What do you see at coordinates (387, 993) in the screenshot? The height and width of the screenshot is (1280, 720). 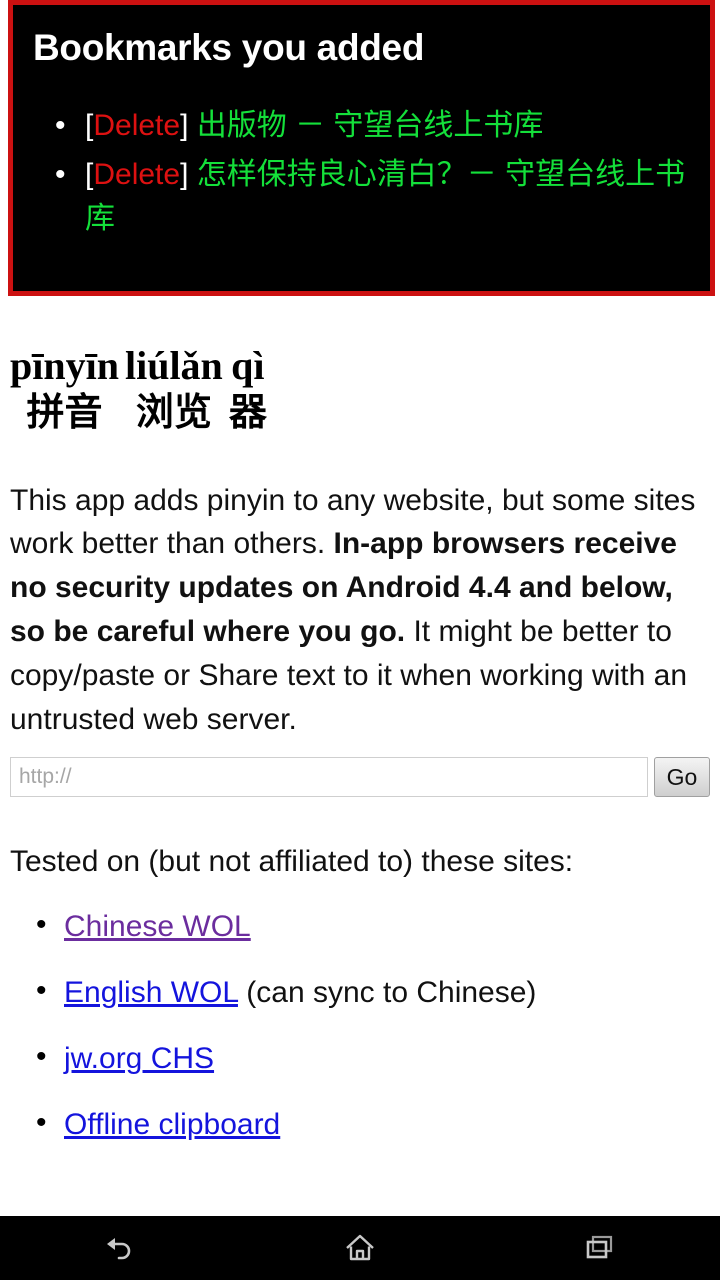 I see `site-note: (can sync to Chinese)` at bounding box center [387, 993].